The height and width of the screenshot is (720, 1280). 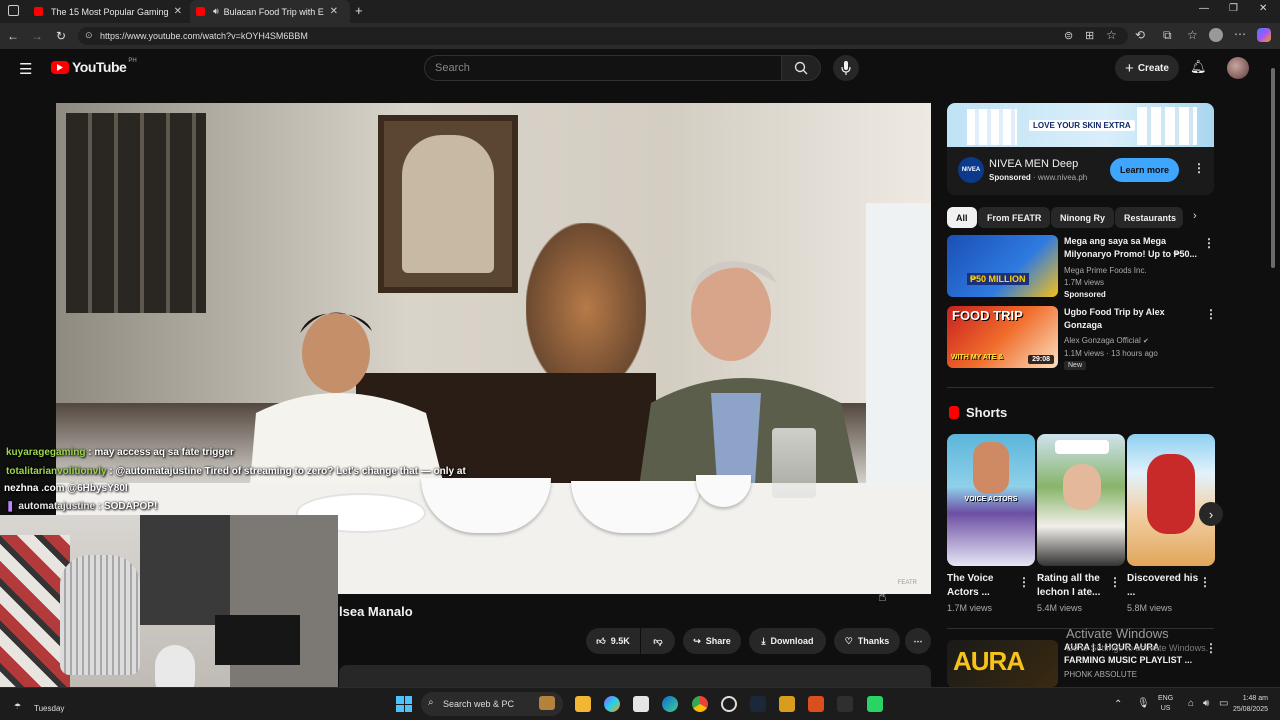 I want to click on search-input: Search, so click(x=603, y=68).